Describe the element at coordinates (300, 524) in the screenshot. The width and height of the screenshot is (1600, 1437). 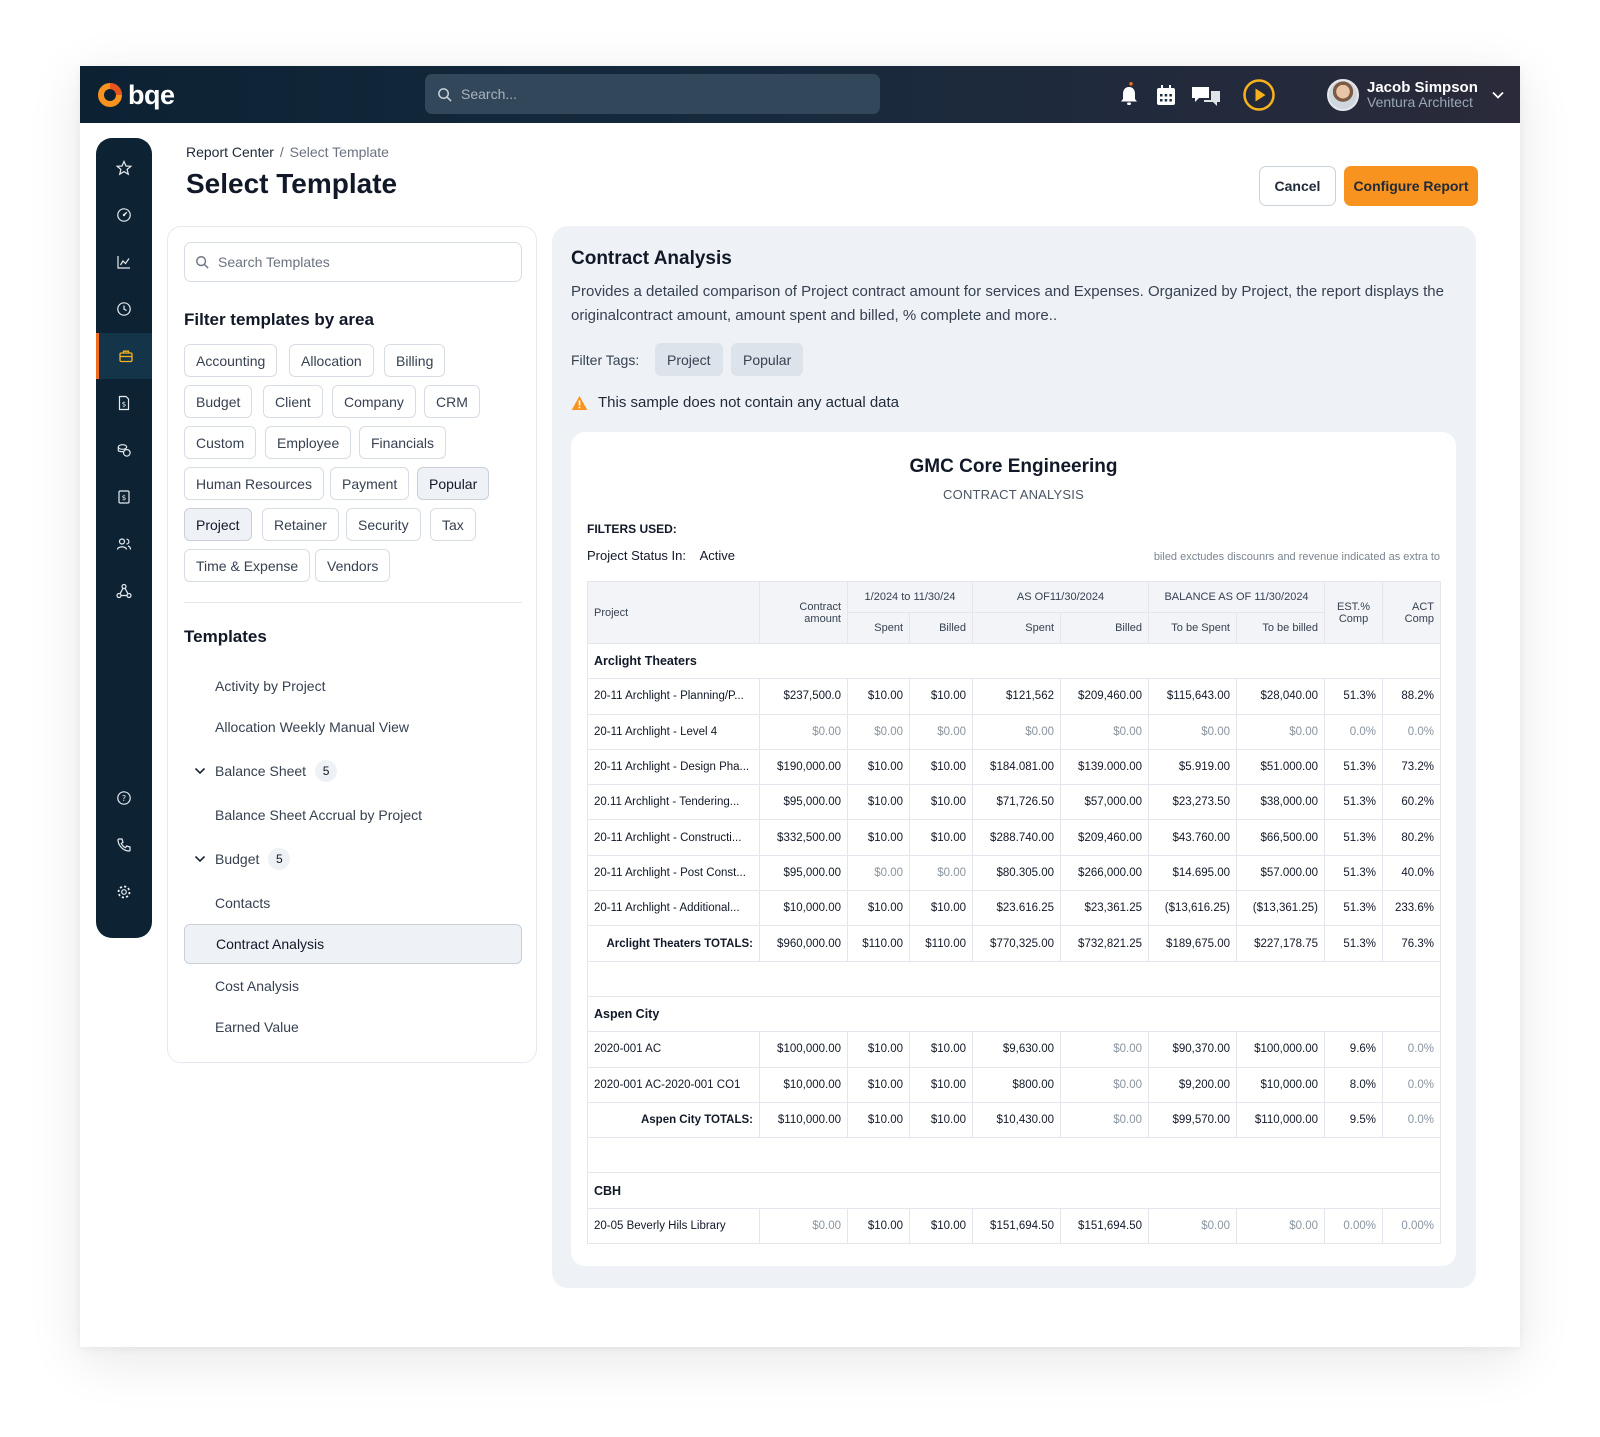
I see `chip-retainer: Retainer` at that location.